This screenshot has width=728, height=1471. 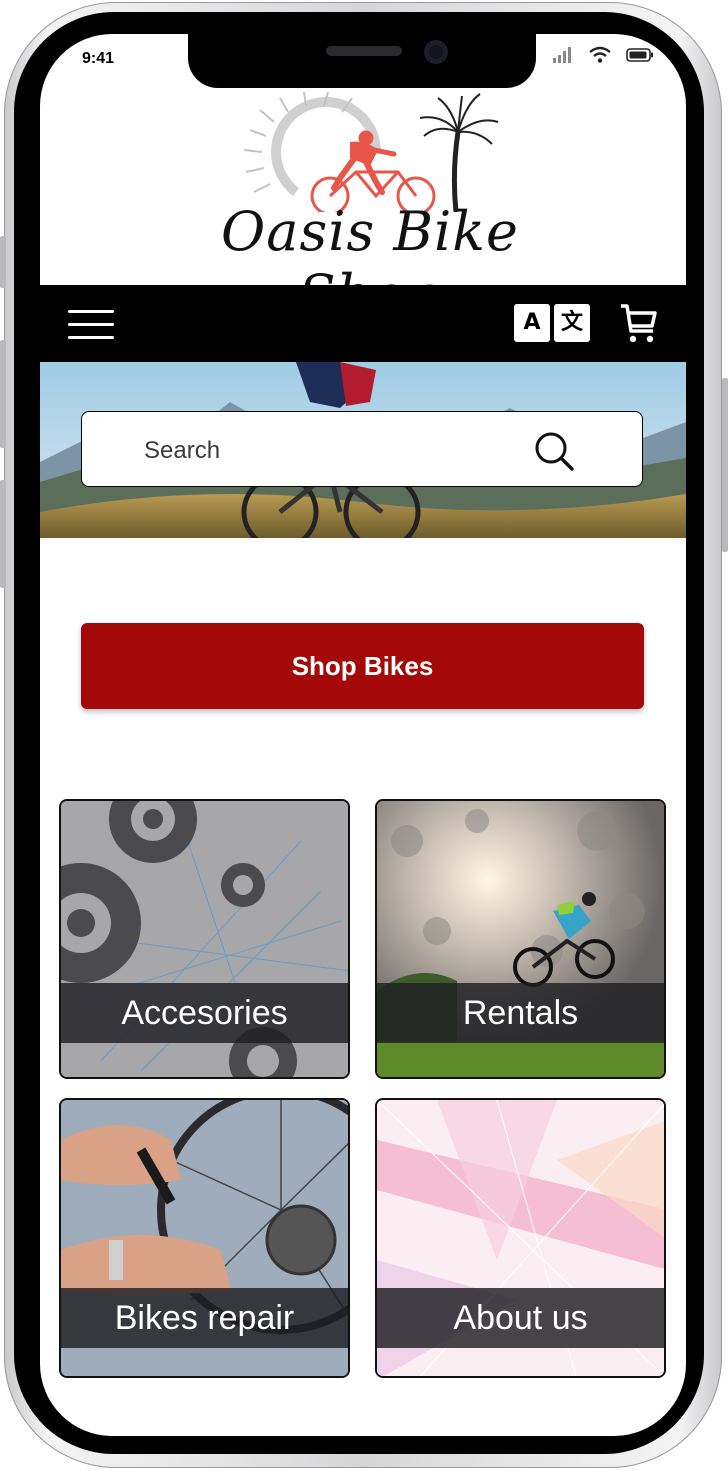 I want to click on notch, so click(x=362, y=61).